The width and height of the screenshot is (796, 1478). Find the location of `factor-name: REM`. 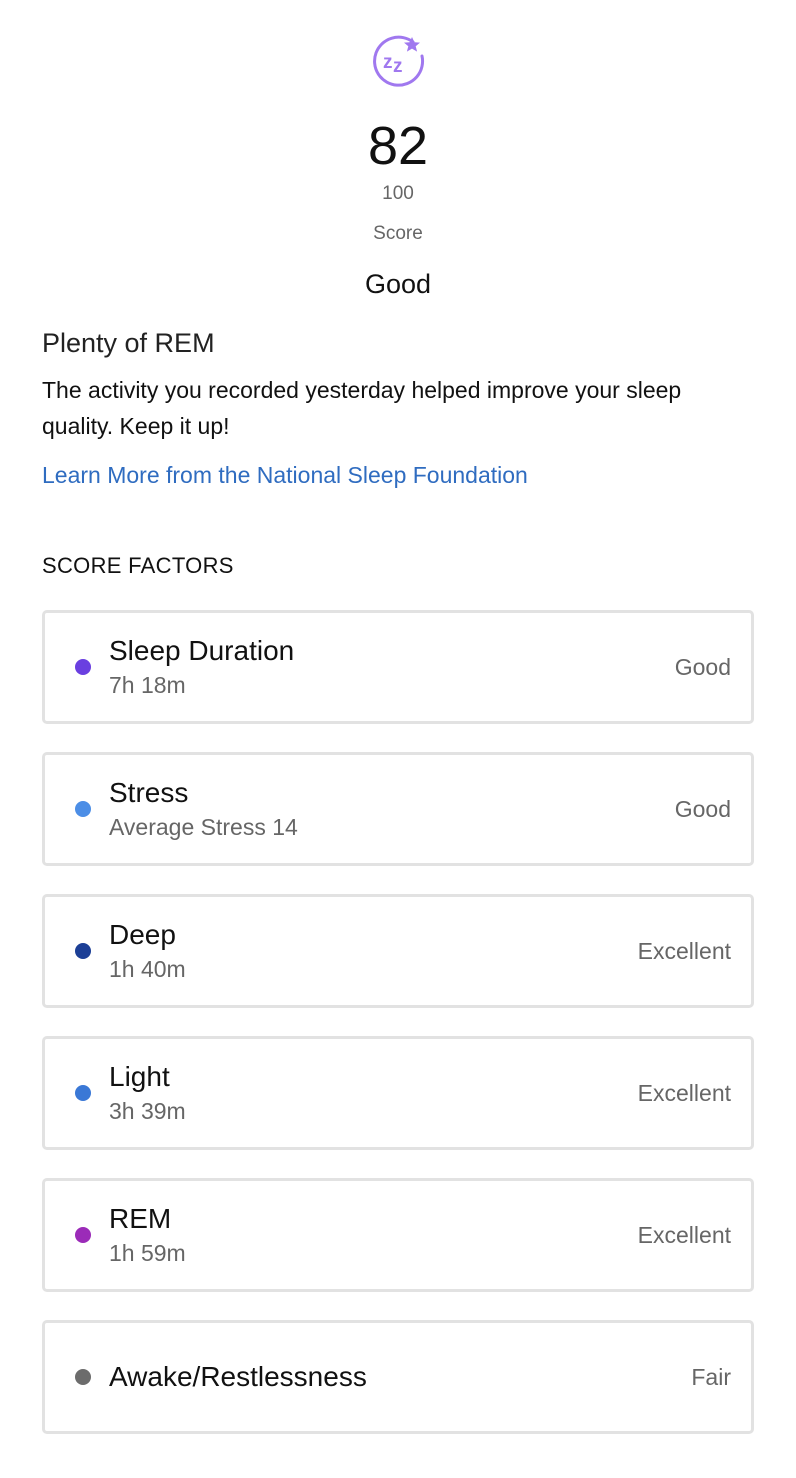

factor-name: REM is located at coordinates (140, 1218).